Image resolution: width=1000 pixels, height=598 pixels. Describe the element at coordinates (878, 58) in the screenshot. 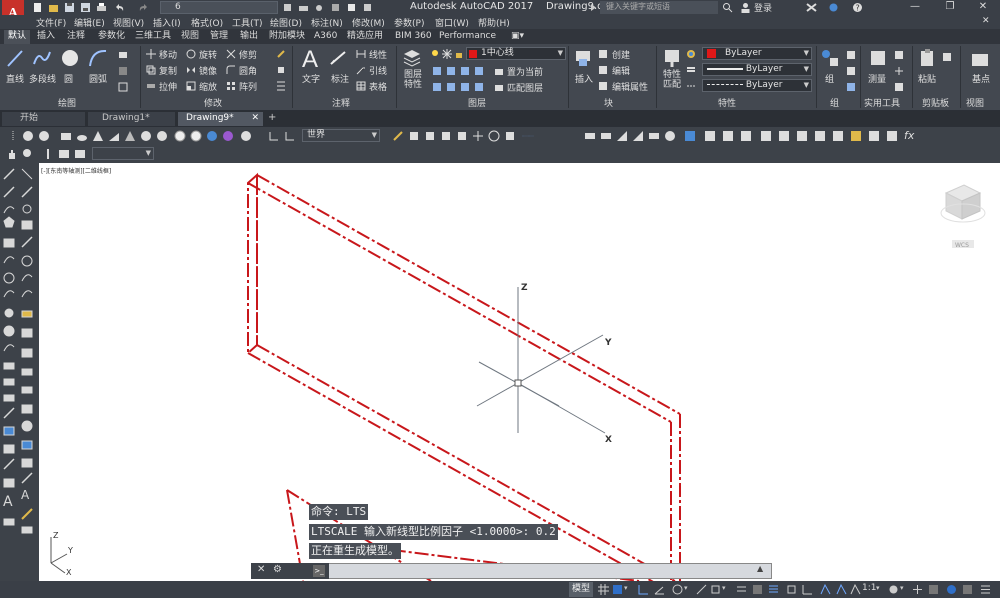

I see `measure-icon` at that location.